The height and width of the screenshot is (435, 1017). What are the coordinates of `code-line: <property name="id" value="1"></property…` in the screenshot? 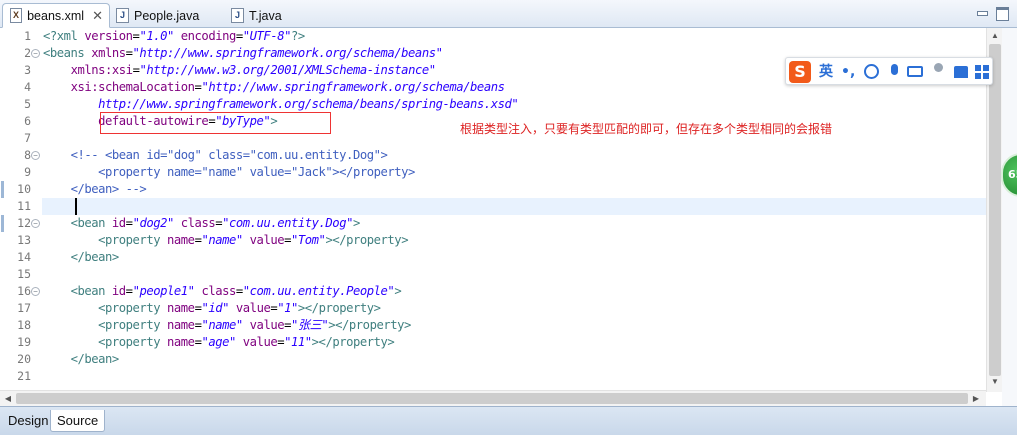 It's located at (239, 308).